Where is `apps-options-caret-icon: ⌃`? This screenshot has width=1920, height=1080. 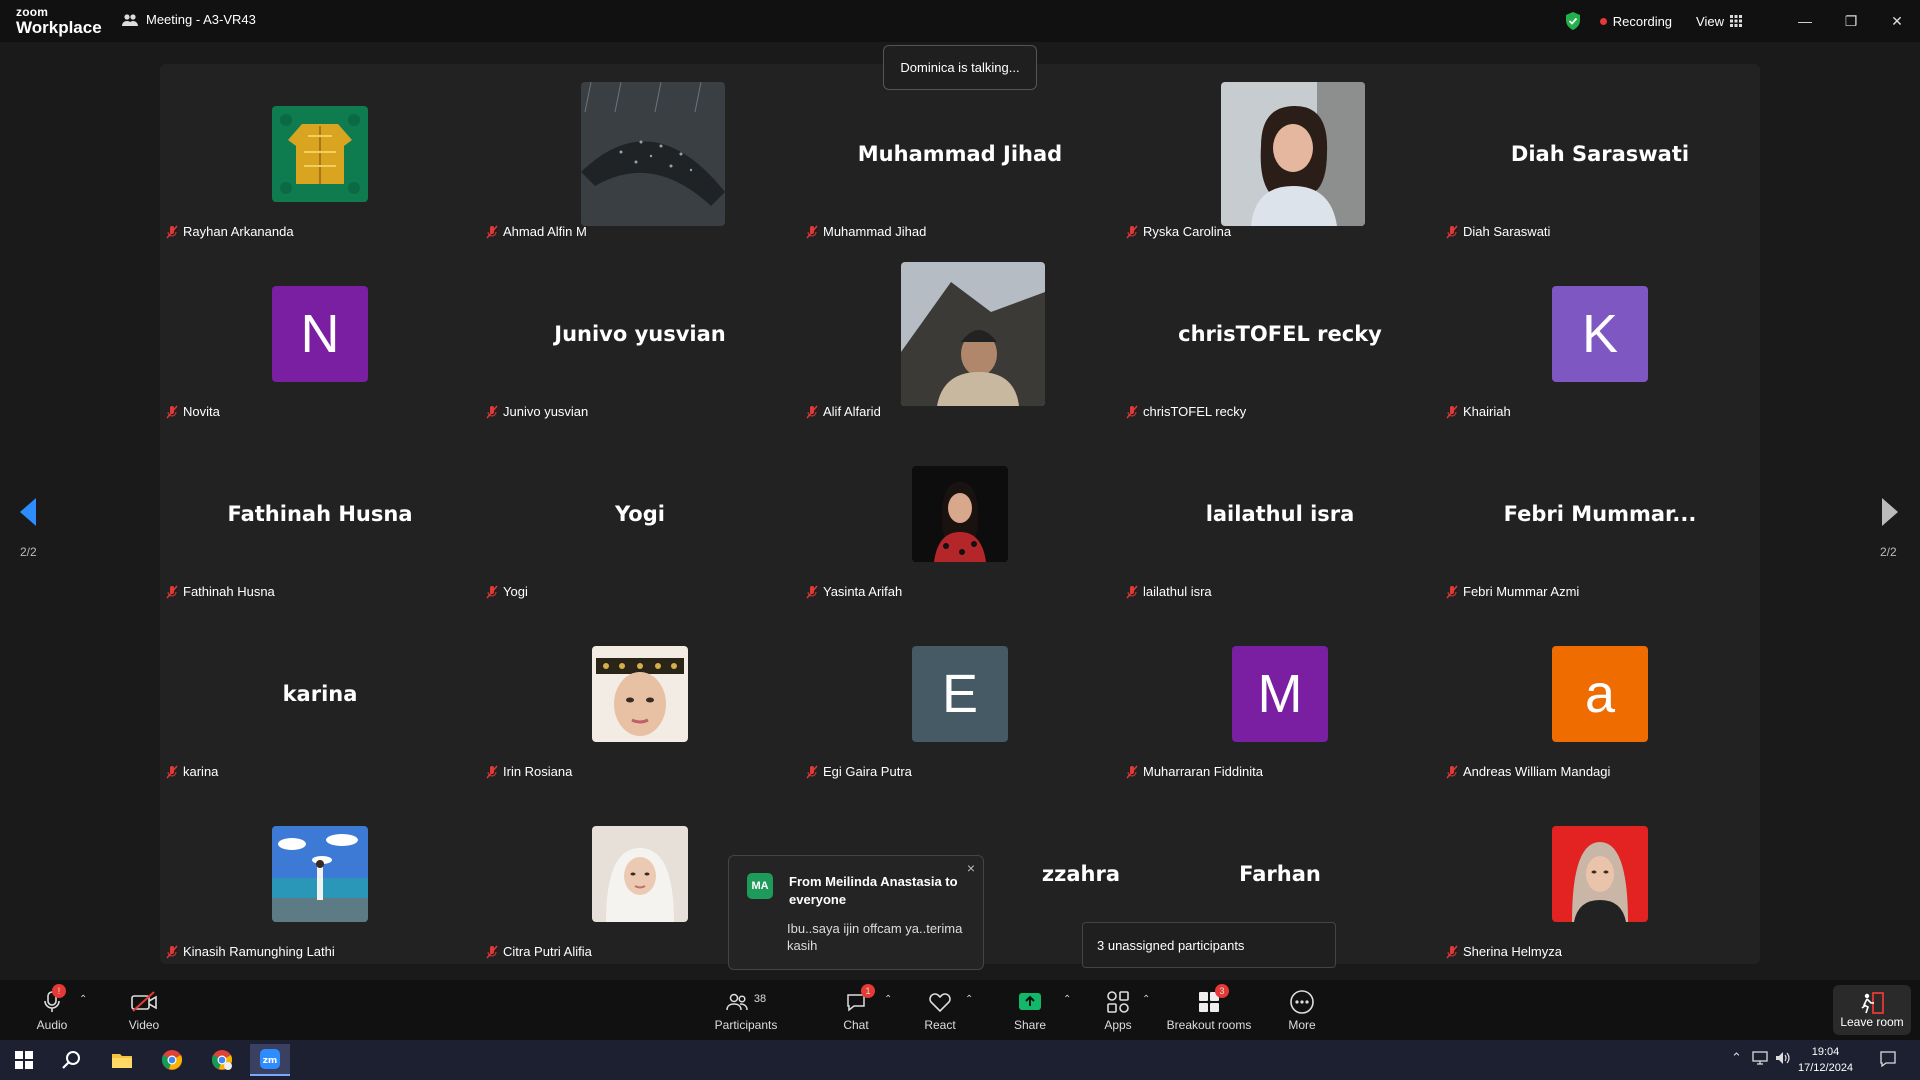 apps-options-caret-icon: ⌃ is located at coordinates (1146, 999).